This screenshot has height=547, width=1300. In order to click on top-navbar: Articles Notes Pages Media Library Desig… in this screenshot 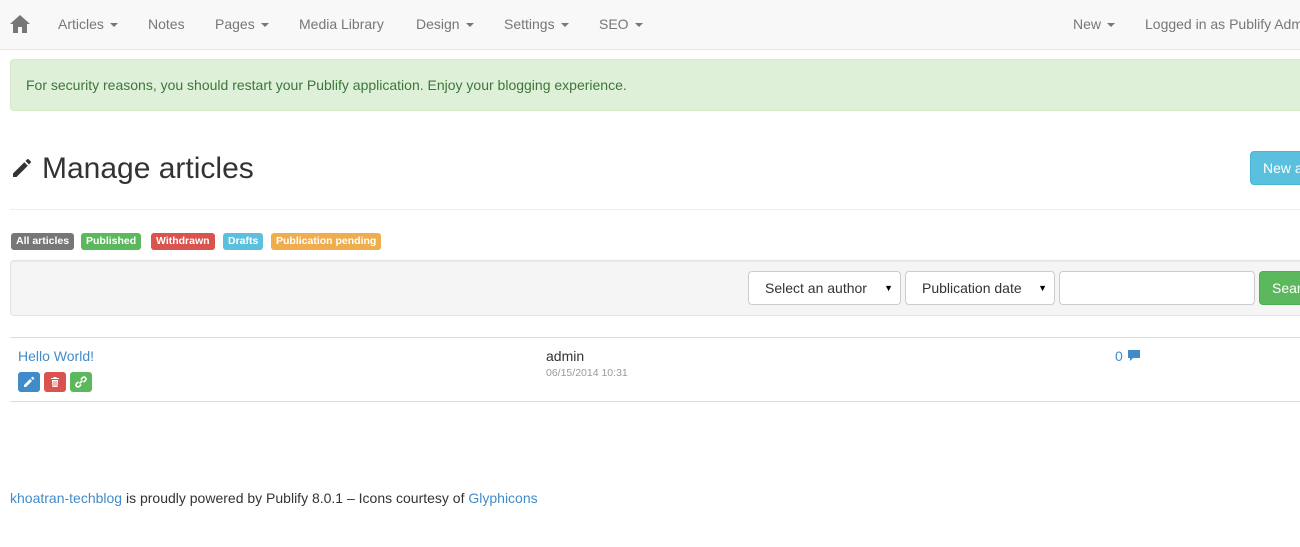, I will do `click(650, 25)`.